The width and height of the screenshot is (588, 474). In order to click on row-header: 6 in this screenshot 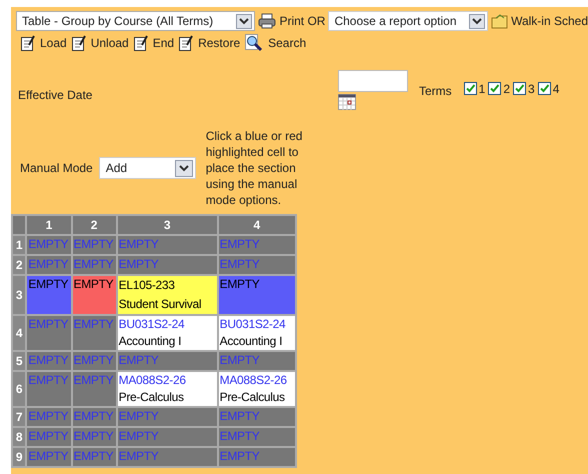, I will do `click(19, 389)`.